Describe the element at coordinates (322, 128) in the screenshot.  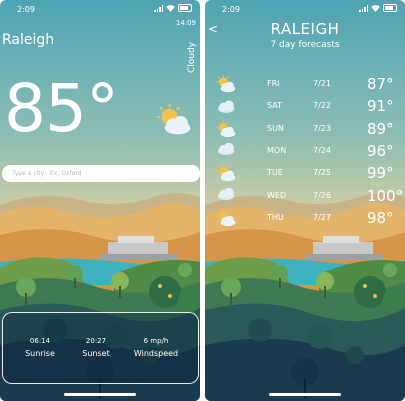
I see `forecast-date: 7/23` at that location.